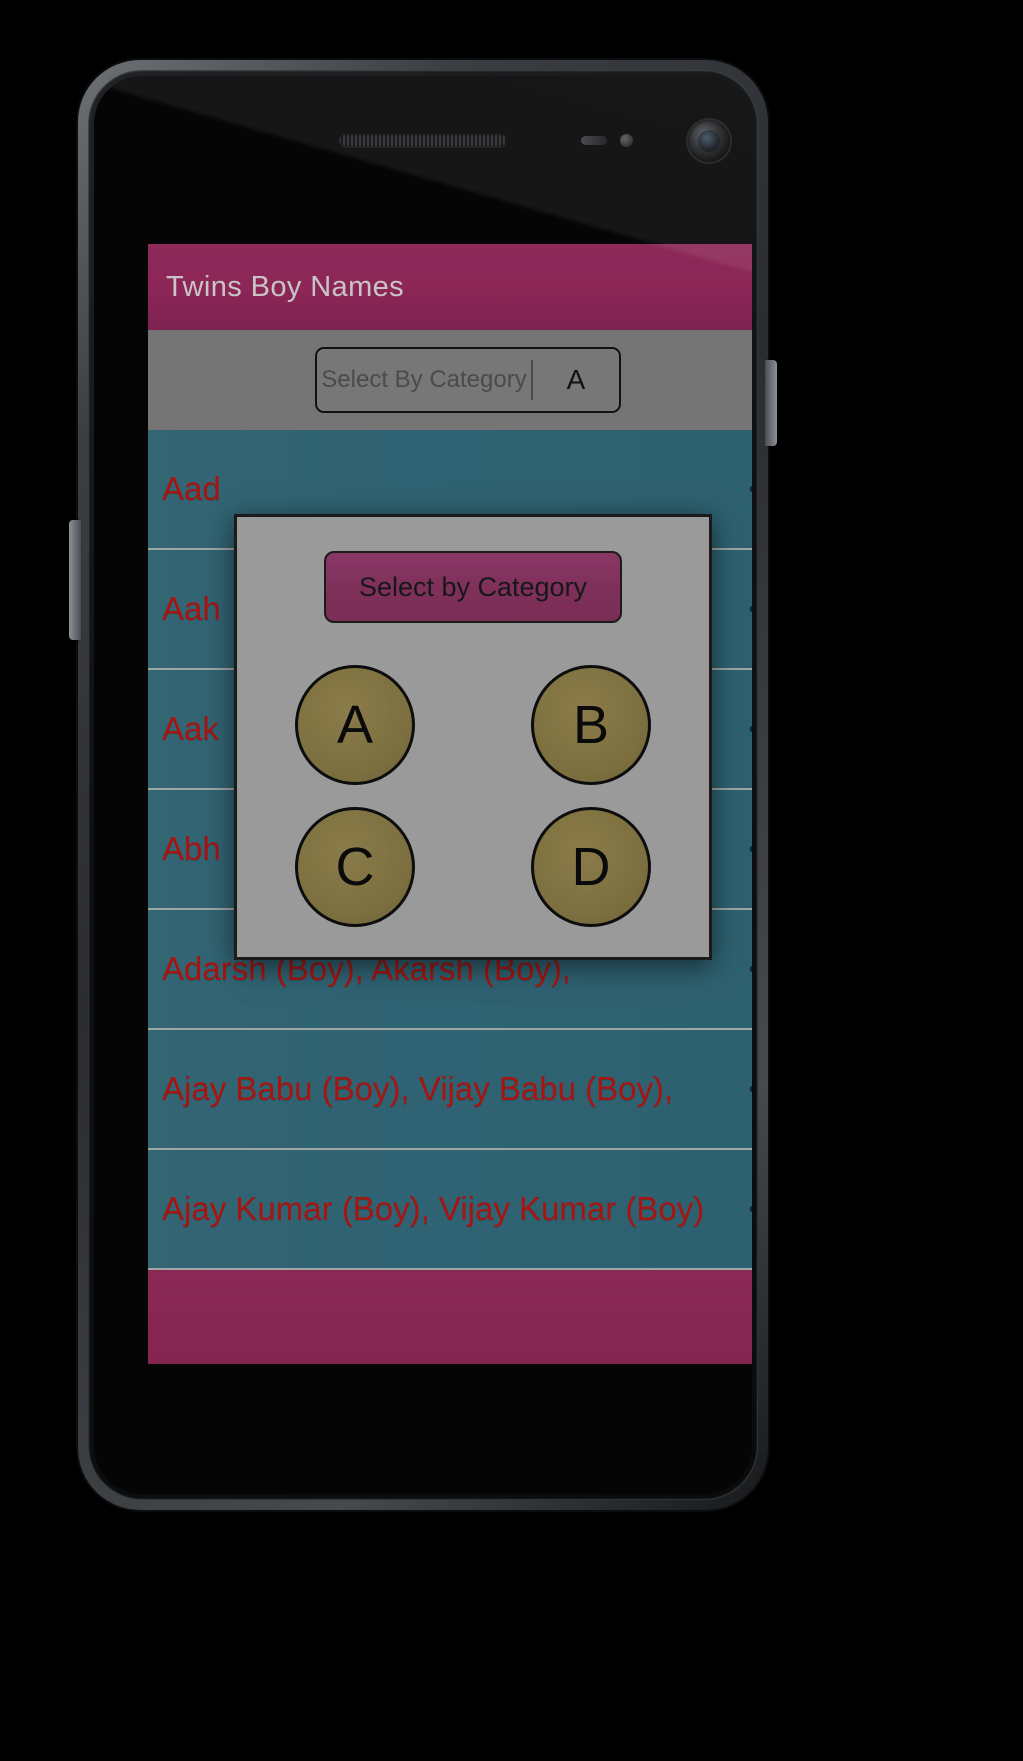 The height and width of the screenshot is (1761, 1023). I want to click on category-letter-b: B, so click(591, 725).